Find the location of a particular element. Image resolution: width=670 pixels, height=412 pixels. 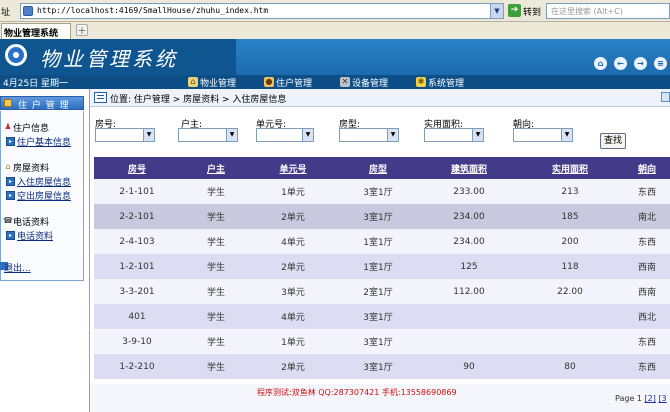

sidebar-item-occupied-houses: 入住房屋信息 is located at coordinates (44, 181).